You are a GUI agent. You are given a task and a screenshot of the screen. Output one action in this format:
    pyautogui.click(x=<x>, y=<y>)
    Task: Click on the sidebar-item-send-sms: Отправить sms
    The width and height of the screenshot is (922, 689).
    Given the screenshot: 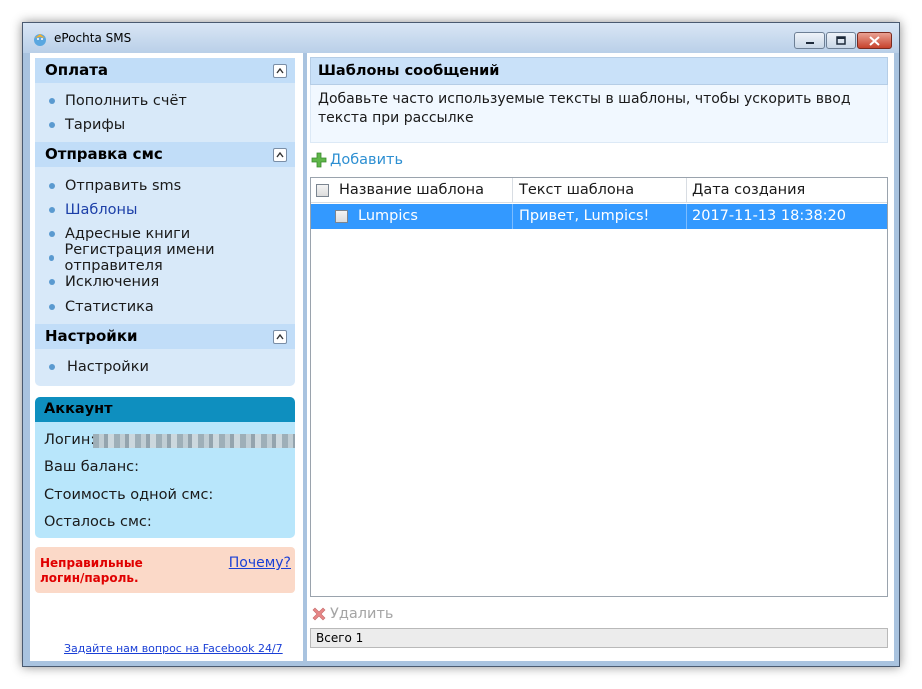 What is the action you would take?
    pyautogui.click(x=115, y=186)
    